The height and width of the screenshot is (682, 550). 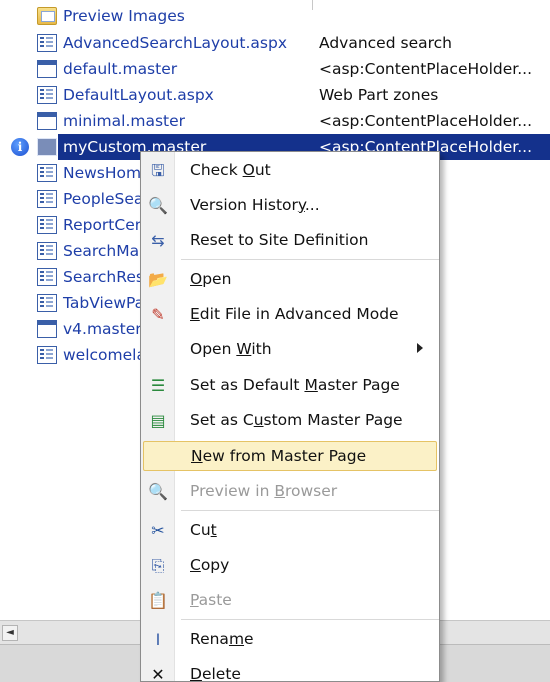 I want to click on menu-item-set-default-master: ☰ Set as Default Master Page, so click(x=290, y=386).